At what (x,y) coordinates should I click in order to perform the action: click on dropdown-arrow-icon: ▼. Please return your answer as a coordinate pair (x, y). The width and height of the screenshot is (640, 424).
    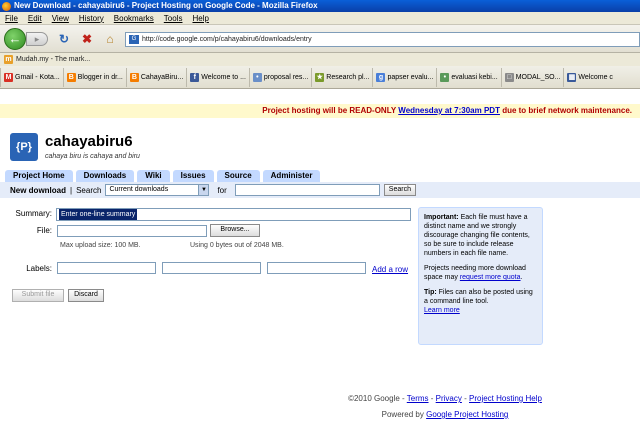
    Looking at the image, I should click on (203, 190).